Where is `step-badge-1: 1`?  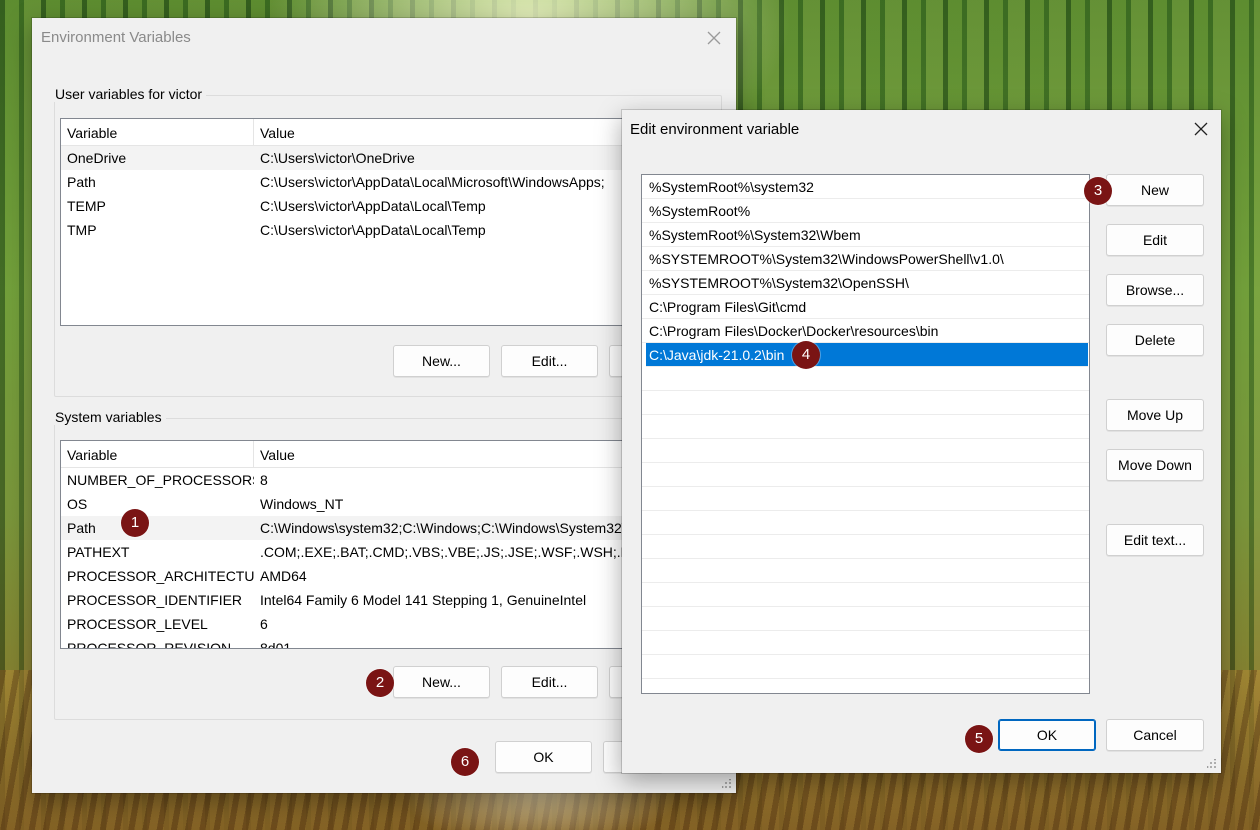
step-badge-1: 1 is located at coordinates (135, 523).